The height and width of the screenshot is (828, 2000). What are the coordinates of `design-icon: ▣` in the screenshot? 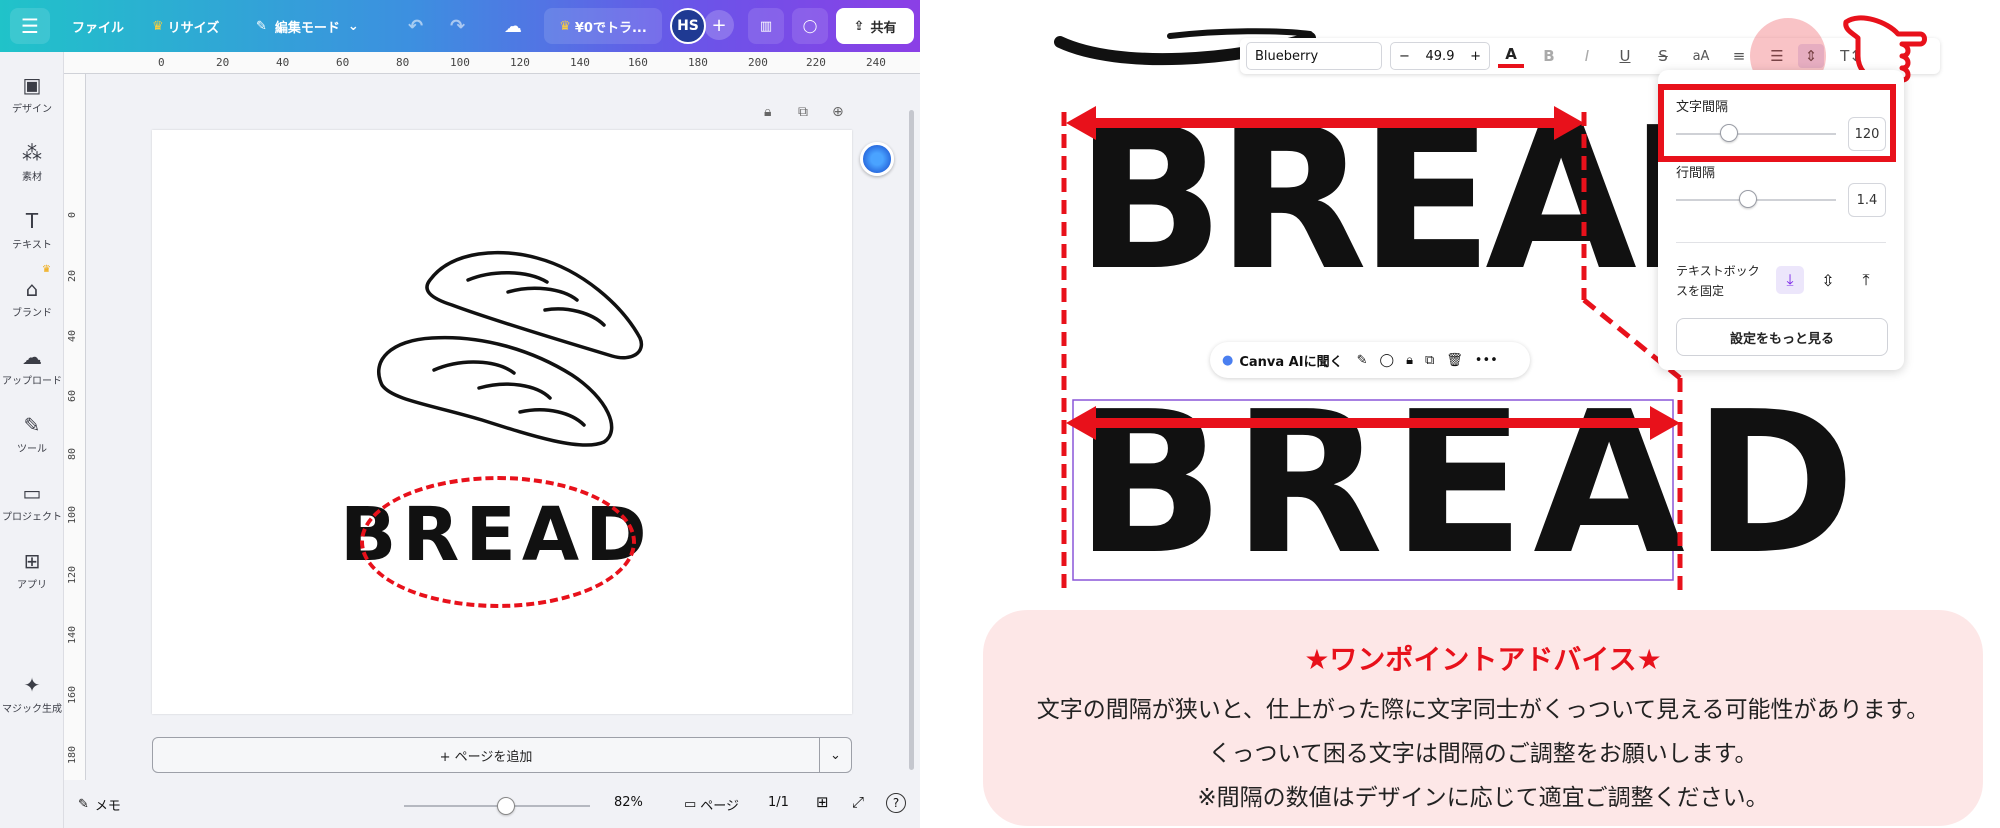 It's located at (32, 84).